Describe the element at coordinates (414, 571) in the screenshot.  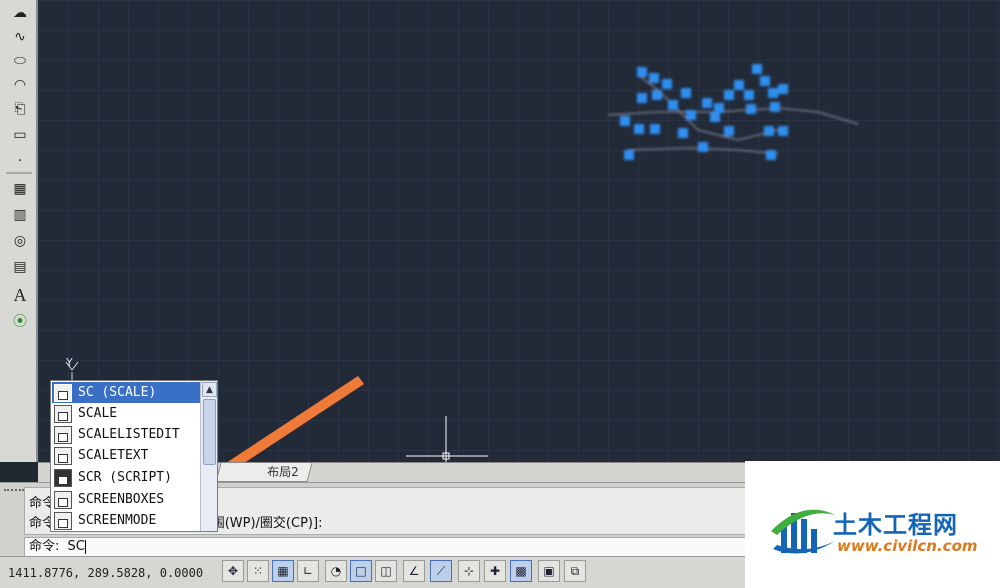
I see `object-snap-tracking-icon: ∠` at that location.